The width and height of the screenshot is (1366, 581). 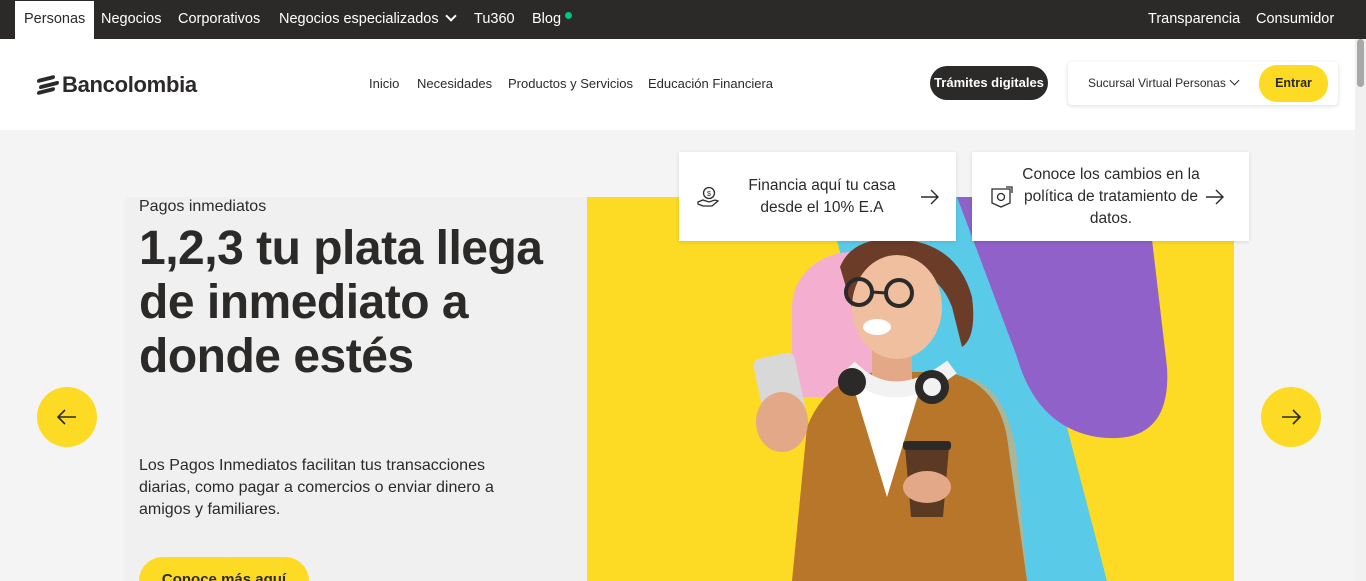 What do you see at coordinates (570, 83) in the screenshot?
I see `nav-productos-servicios: Productos y Servicios` at bounding box center [570, 83].